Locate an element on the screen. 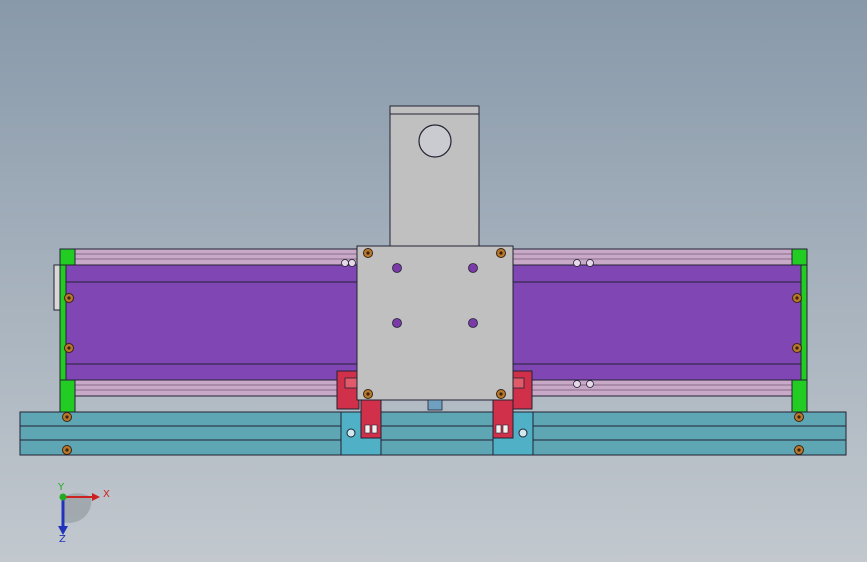  carriage-plate is located at coordinates (435, 323).